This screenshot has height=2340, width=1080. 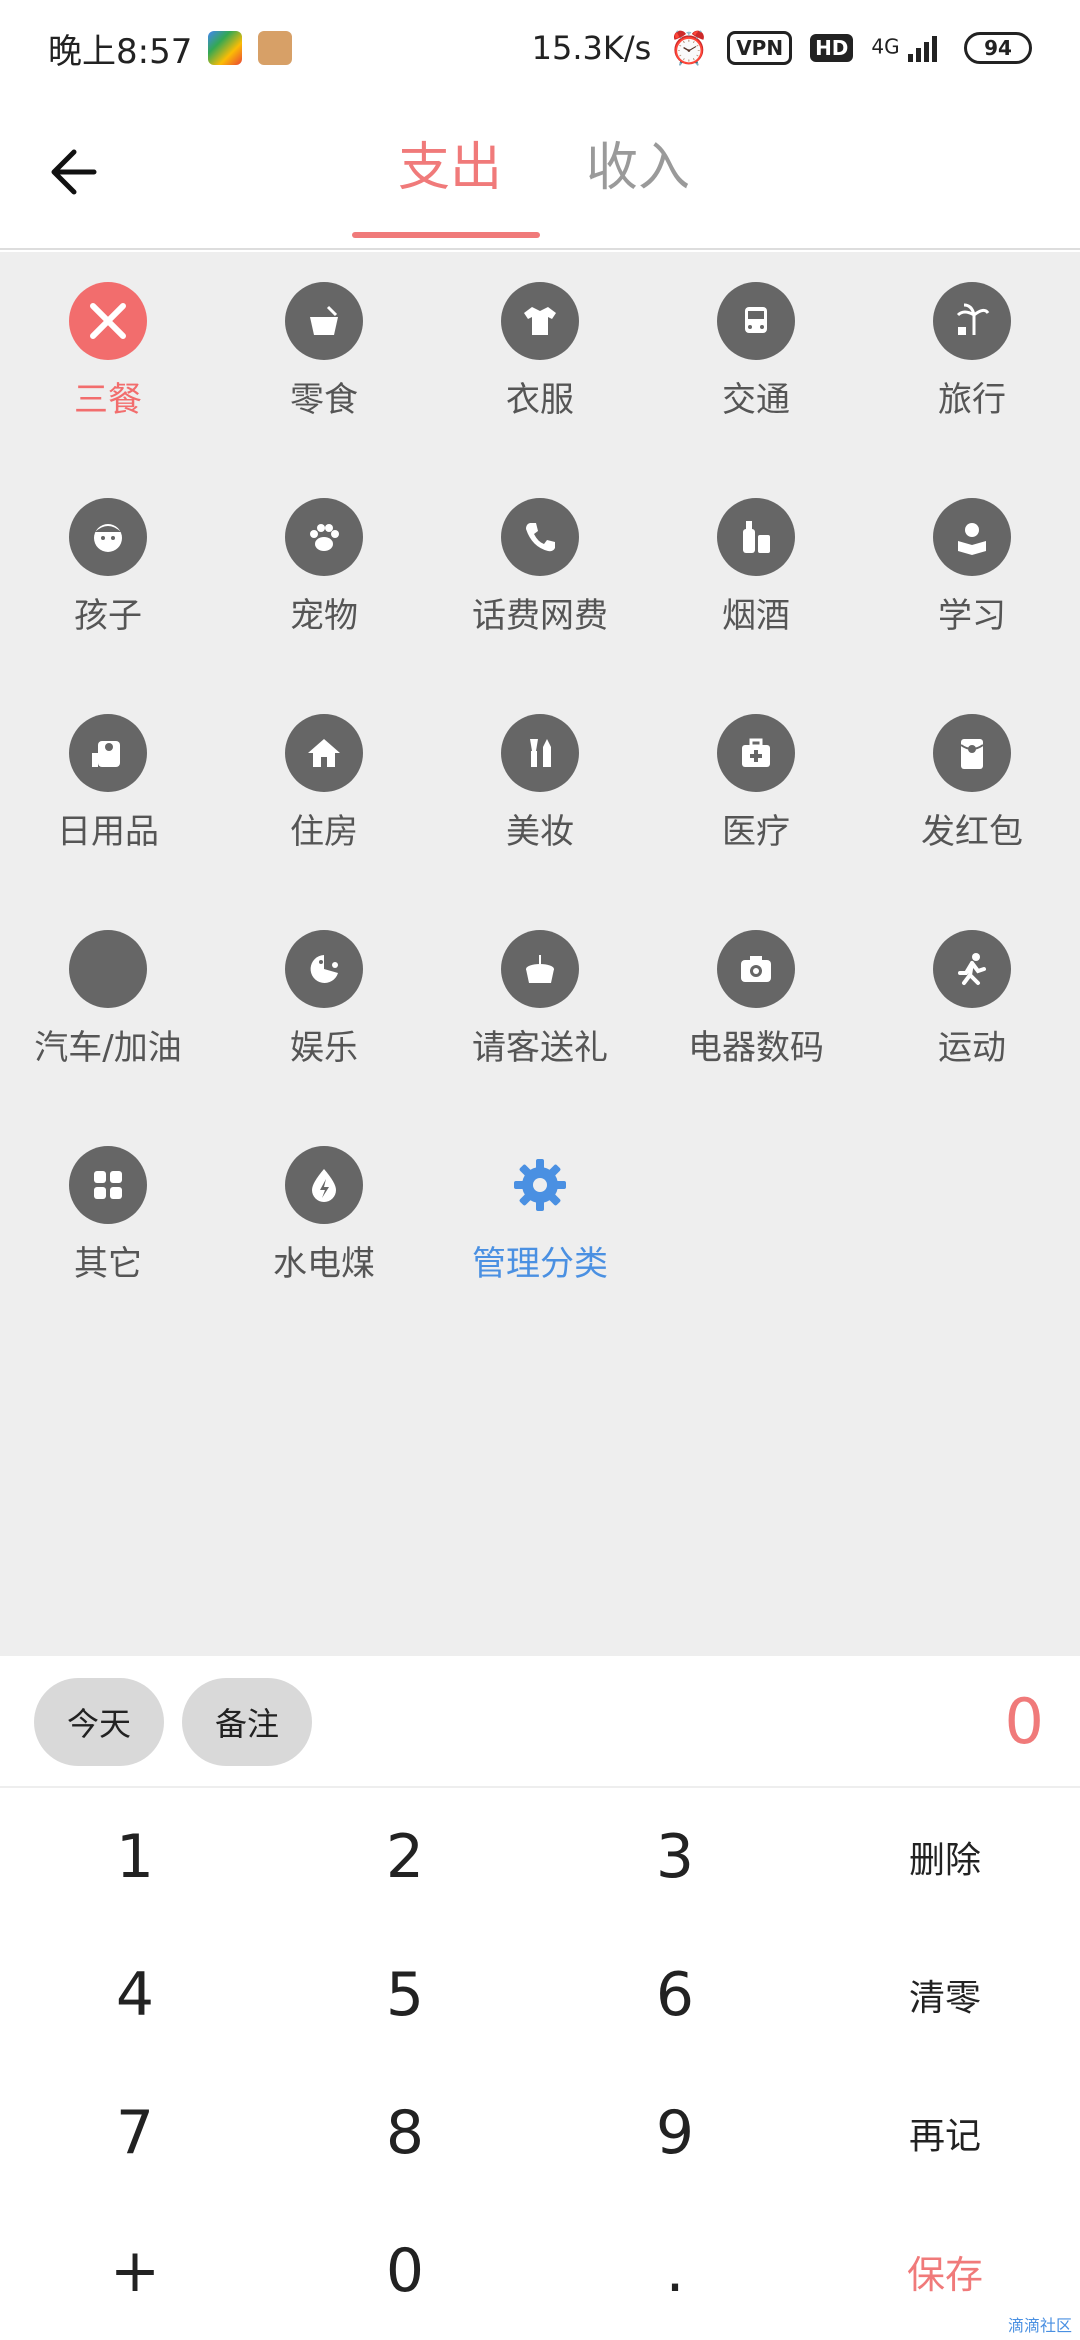 I want to click on grid-icon, so click(x=108, y=1185).